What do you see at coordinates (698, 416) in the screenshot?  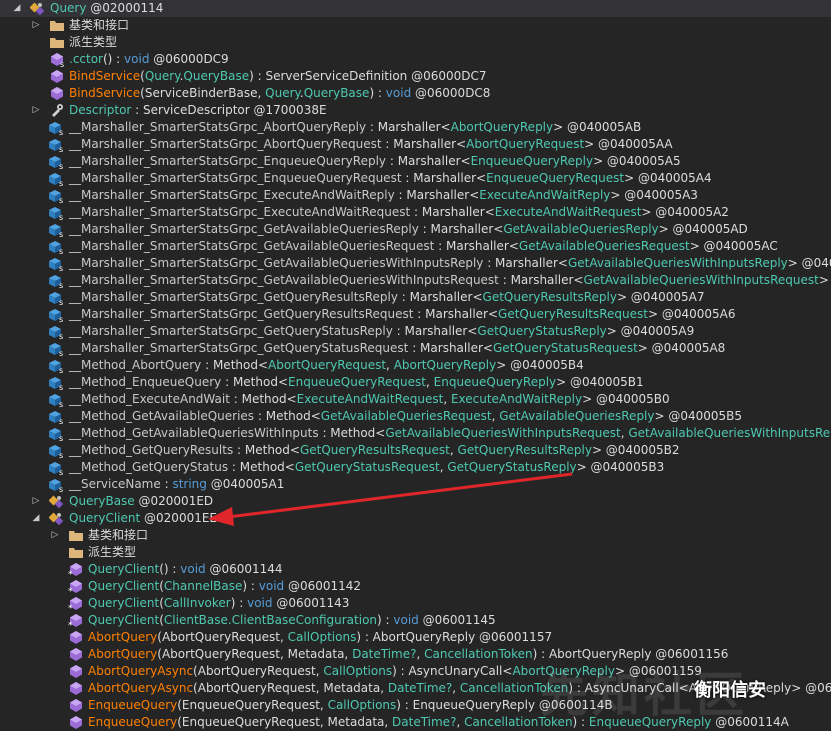 I see `label-segment: > @040005B5` at bounding box center [698, 416].